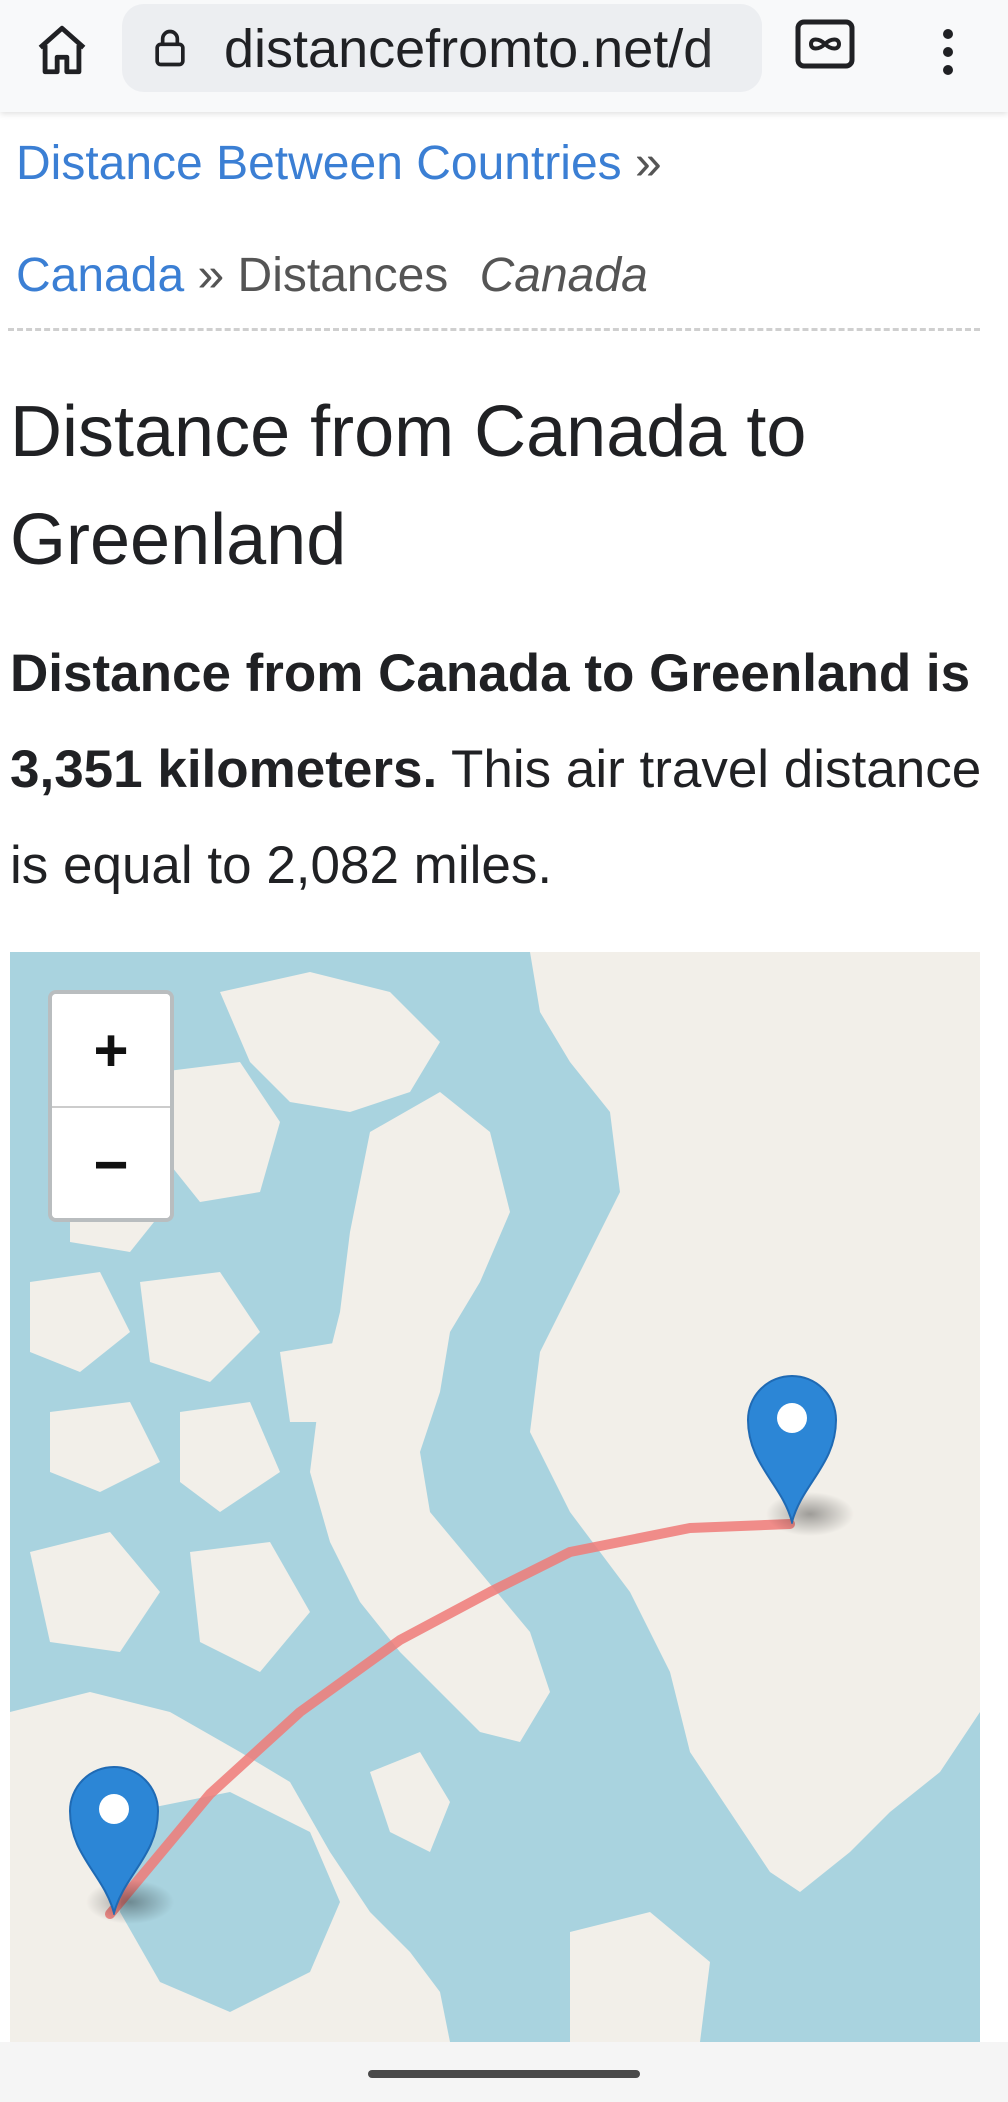 The image size is (1008, 2102). I want to click on lock-icon, so click(170, 48).